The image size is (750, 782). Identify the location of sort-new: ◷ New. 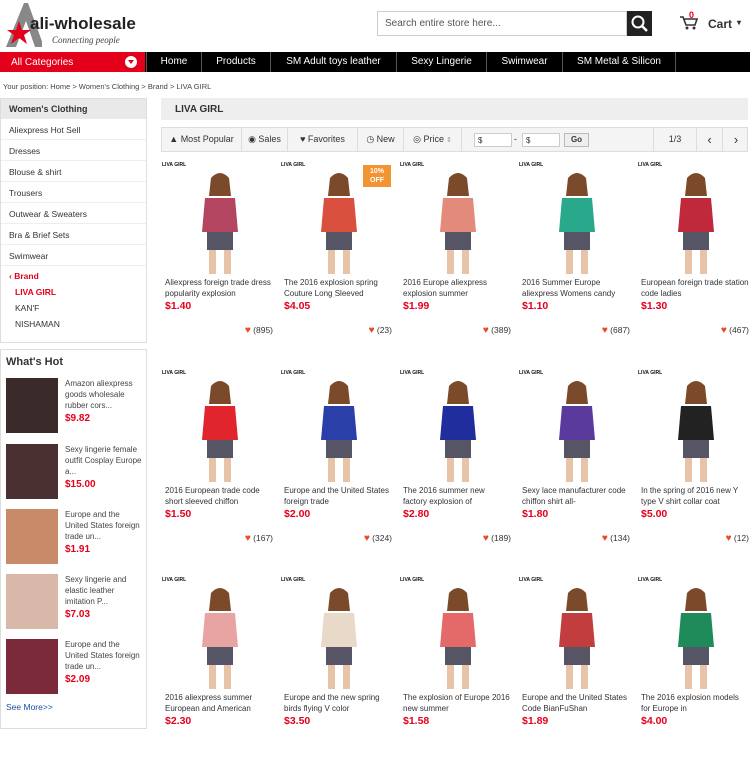
(381, 139).